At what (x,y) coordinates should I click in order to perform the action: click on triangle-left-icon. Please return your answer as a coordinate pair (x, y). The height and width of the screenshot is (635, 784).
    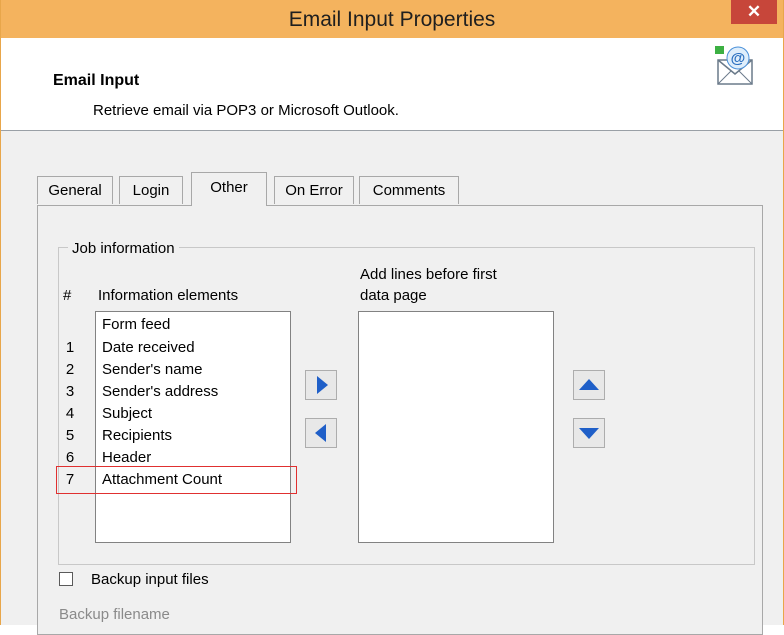
    Looking at the image, I should click on (320, 433).